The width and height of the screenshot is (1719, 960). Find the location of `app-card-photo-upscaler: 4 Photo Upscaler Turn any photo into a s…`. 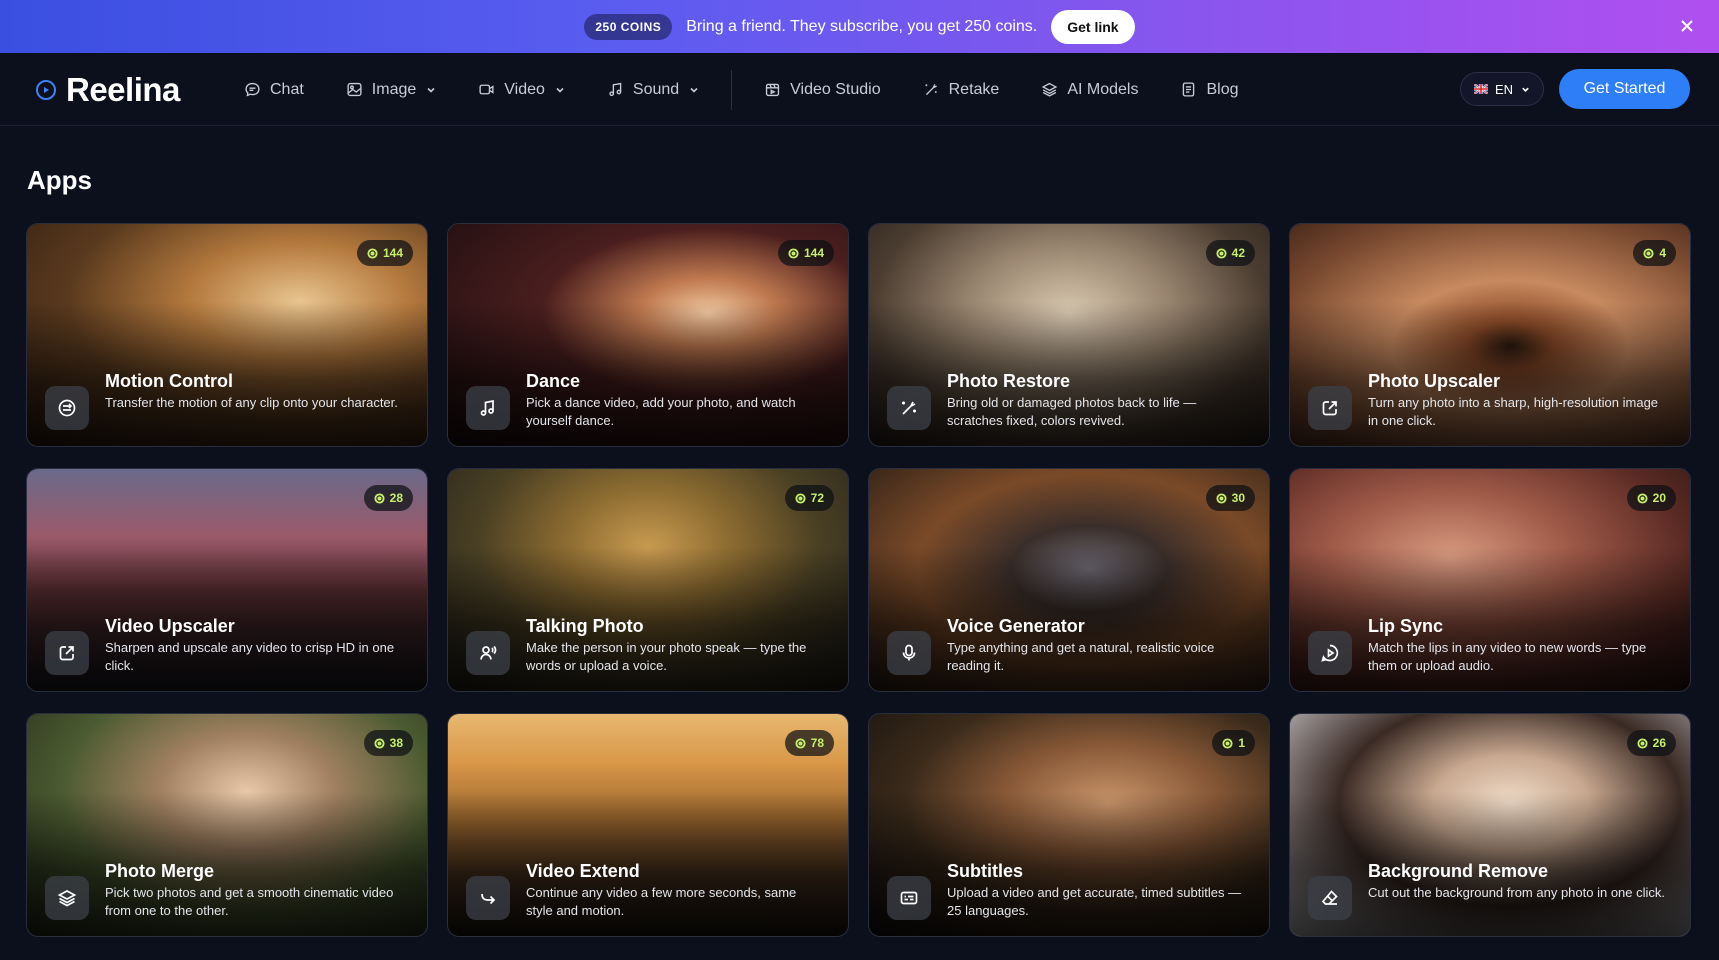

app-card-photo-upscaler: 4 Photo Upscaler Turn any photo into a s… is located at coordinates (1490, 335).